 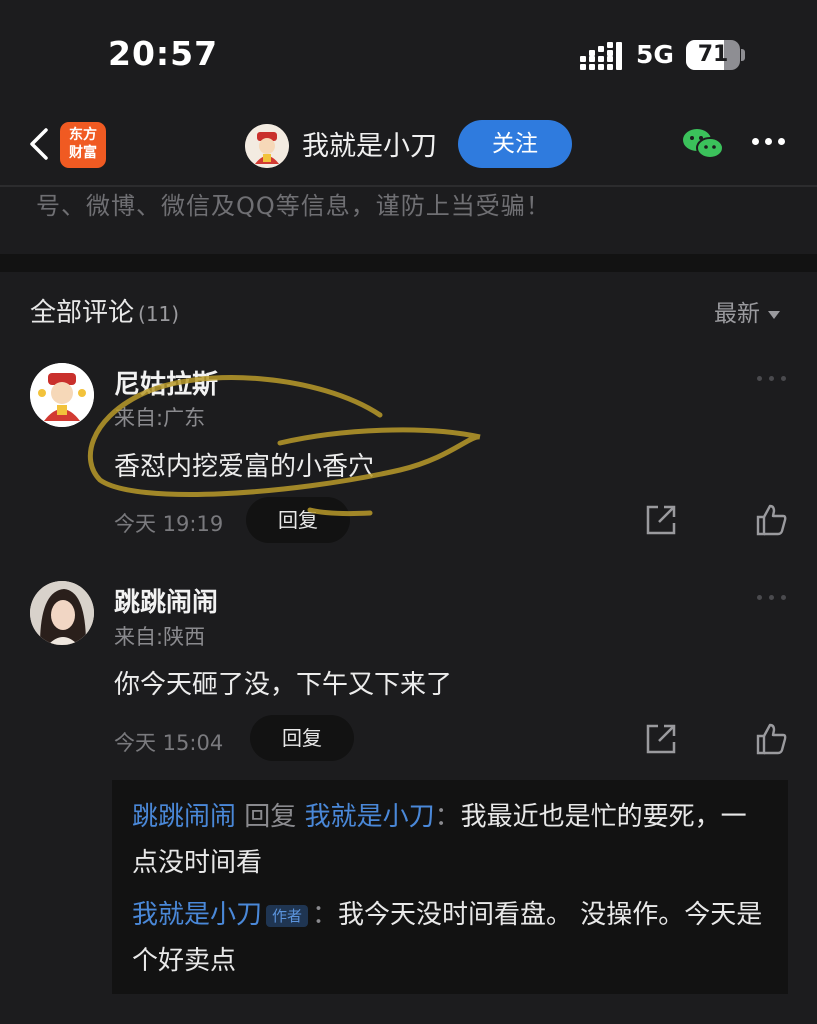 What do you see at coordinates (408, 50) in the screenshot?
I see `status-bar: 20:57 5G 71` at bounding box center [408, 50].